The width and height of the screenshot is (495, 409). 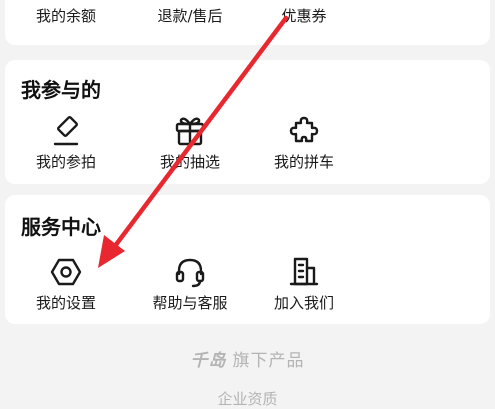 What do you see at coordinates (65, 162) in the screenshot?
I see `my-auctions-label: 我的参拍` at bounding box center [65, 162].